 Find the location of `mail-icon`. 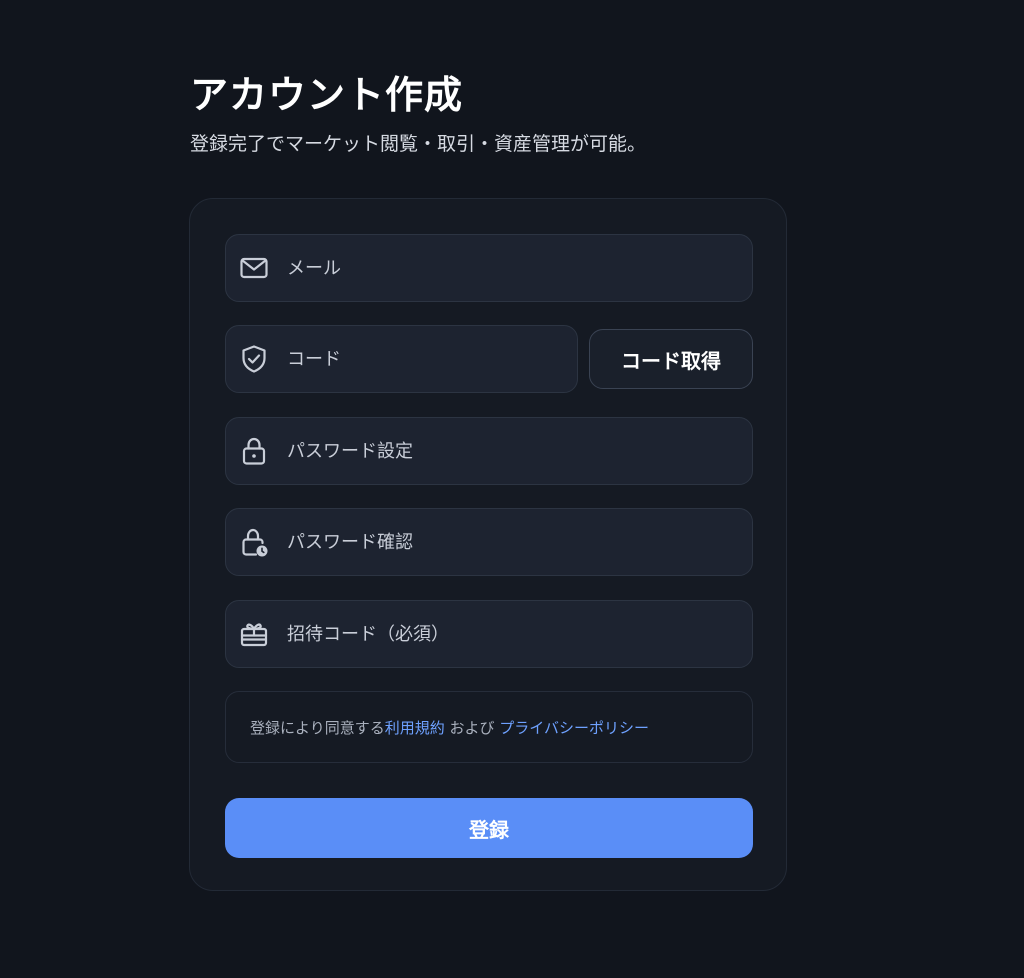

mail-icon is located at coordinates (254, 268).